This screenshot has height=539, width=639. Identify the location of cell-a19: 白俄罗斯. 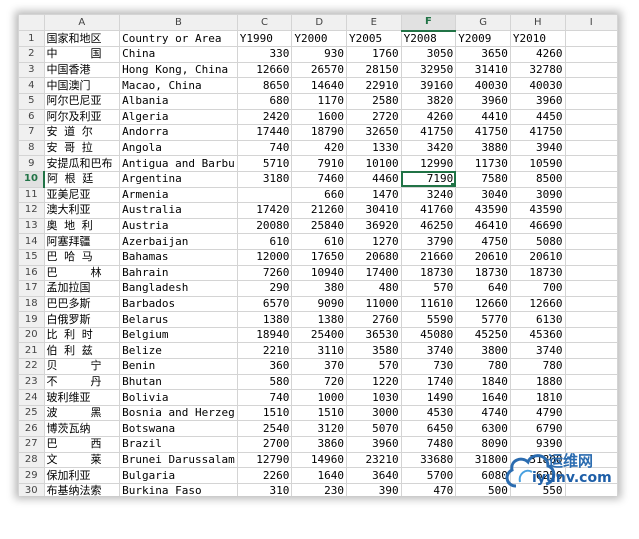
(82, 319).